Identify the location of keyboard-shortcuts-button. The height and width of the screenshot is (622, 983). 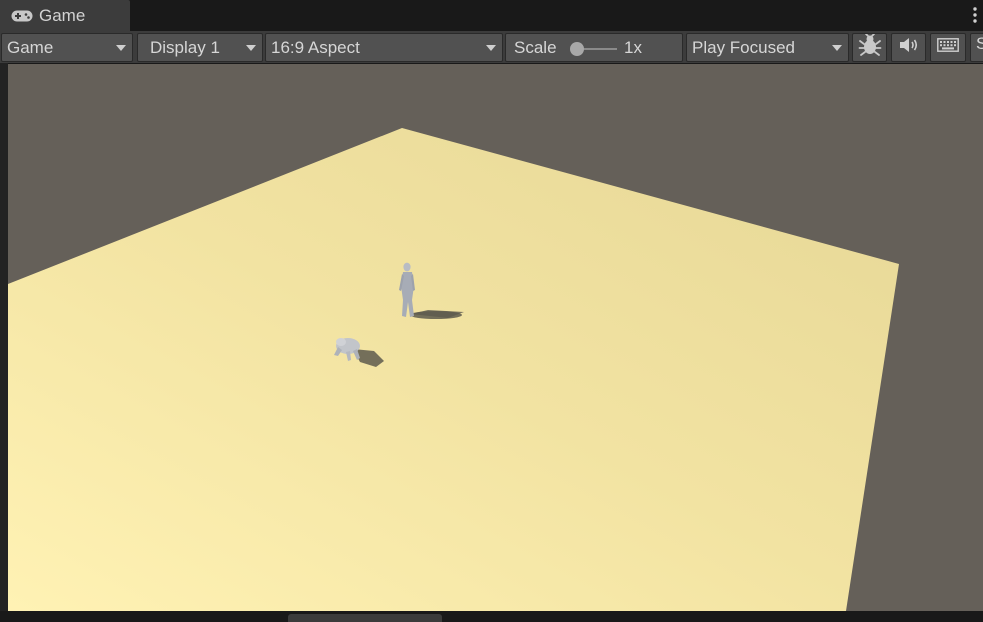
(948, 47).